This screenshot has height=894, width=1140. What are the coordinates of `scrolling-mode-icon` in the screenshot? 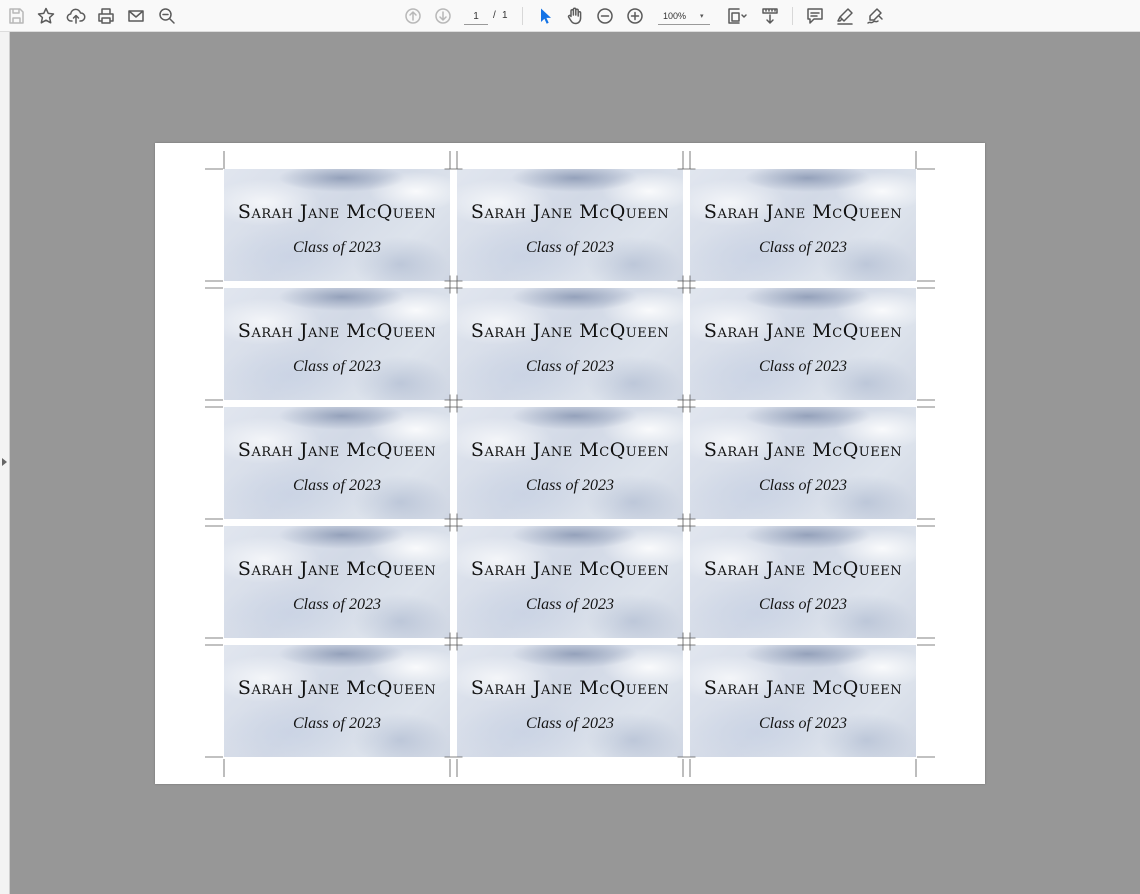 It's located at (770, 16).